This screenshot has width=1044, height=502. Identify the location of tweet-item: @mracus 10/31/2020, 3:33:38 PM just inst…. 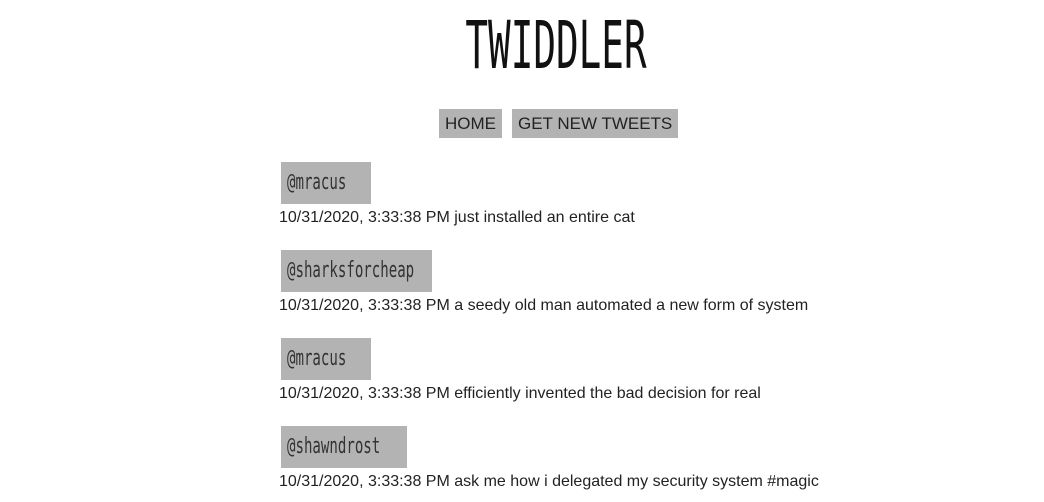
(457, 195).